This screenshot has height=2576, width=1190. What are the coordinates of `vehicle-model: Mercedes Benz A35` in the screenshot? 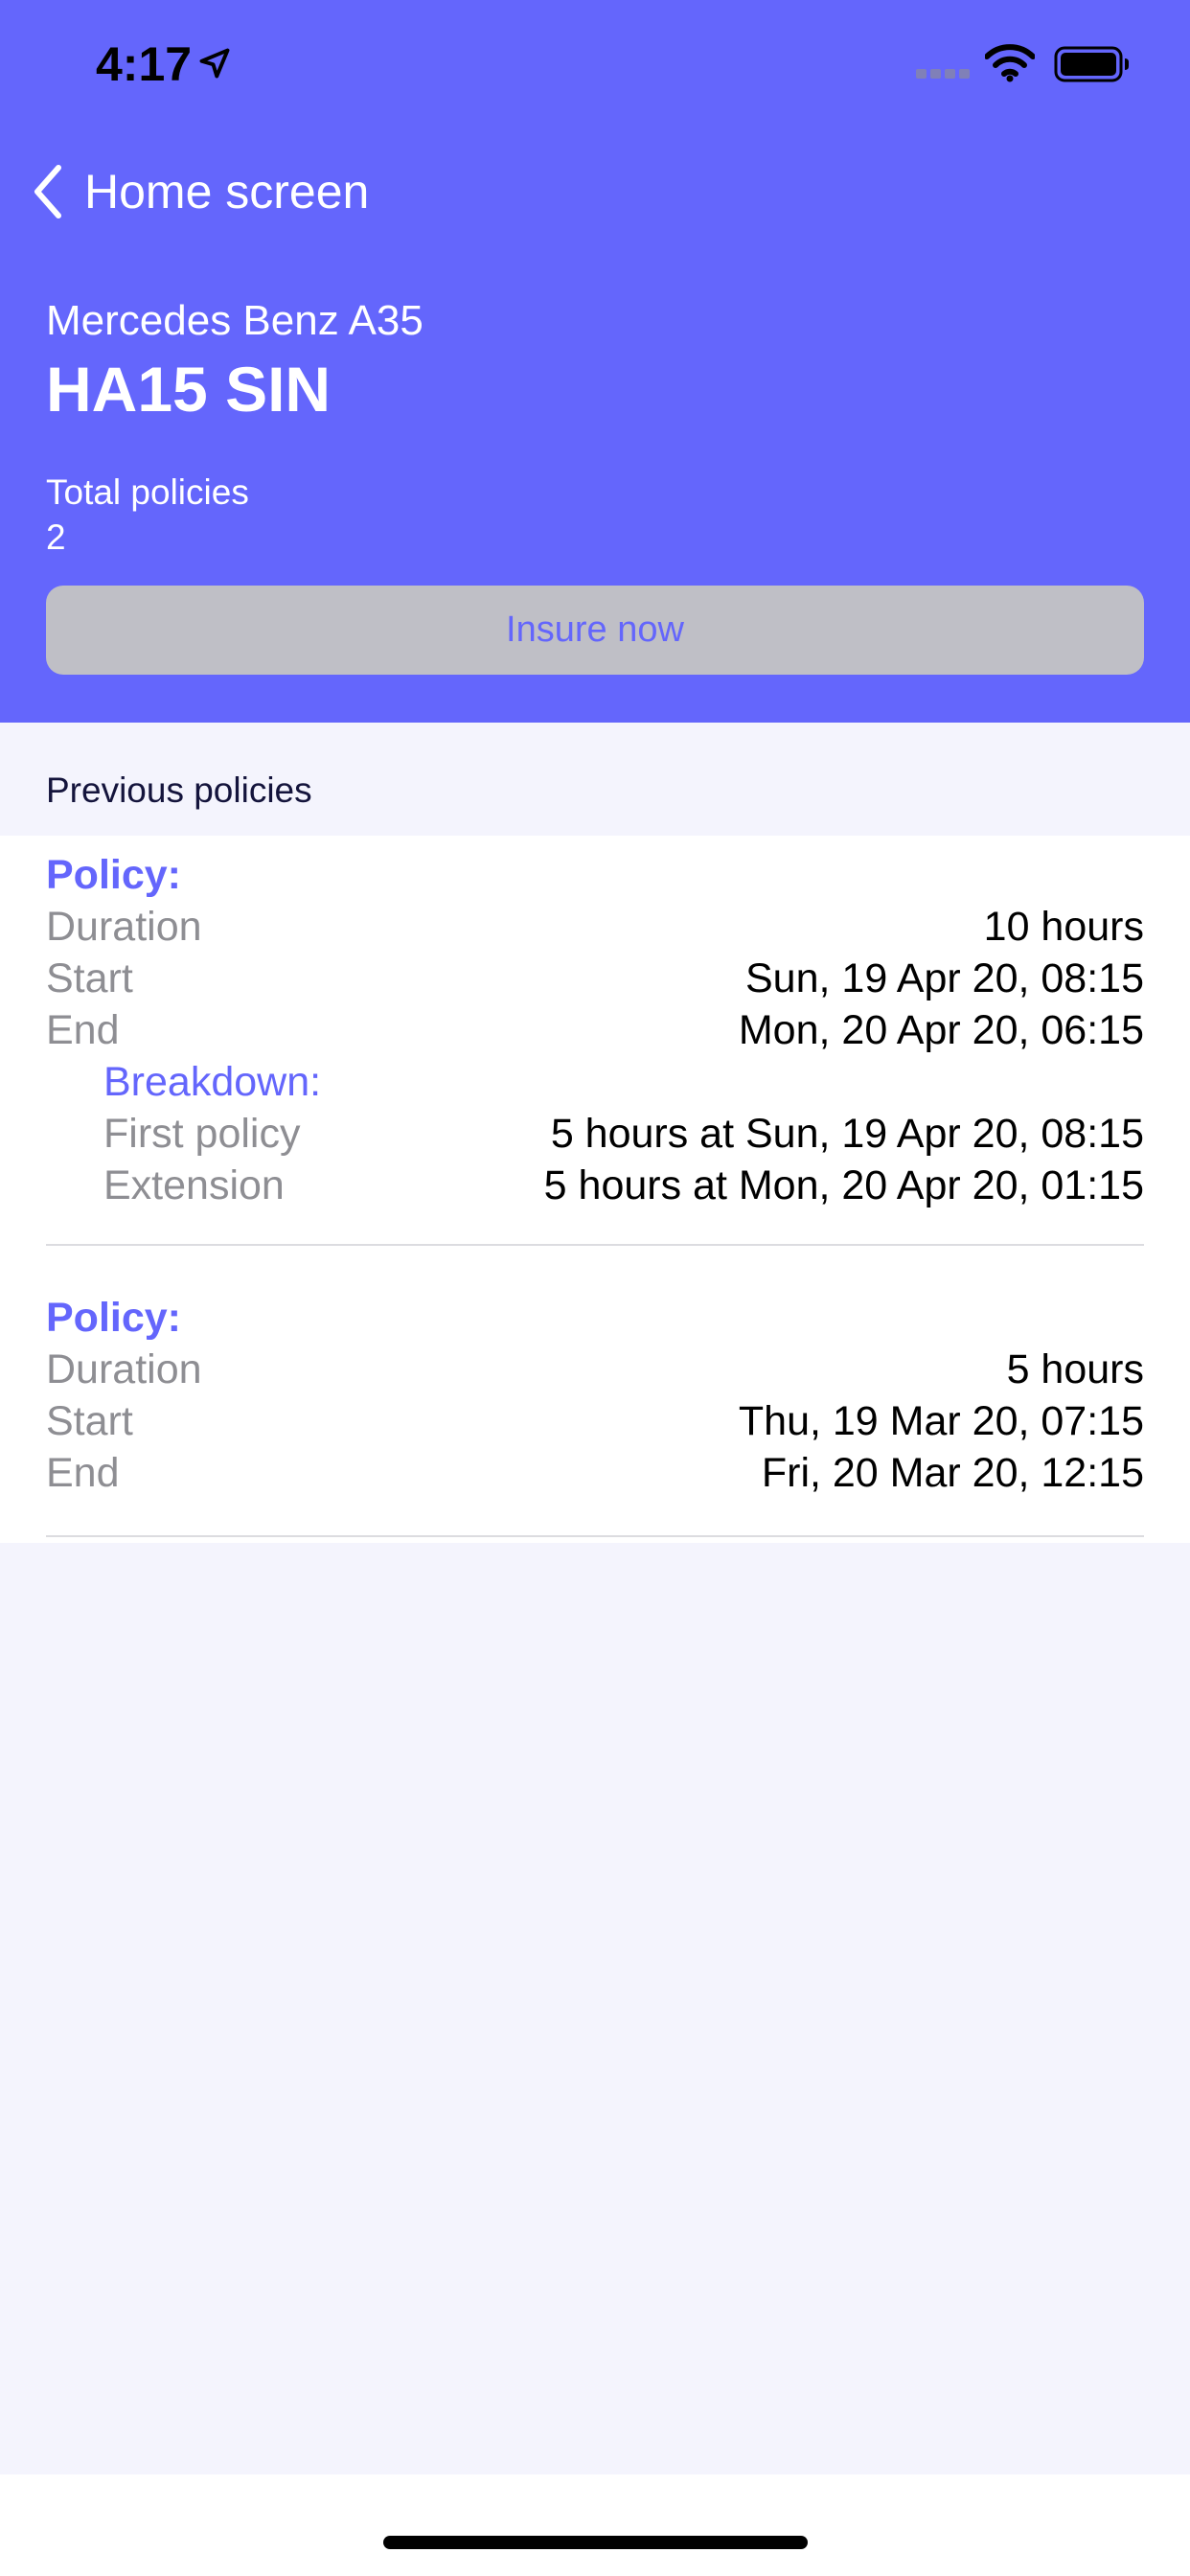 It's located at (234, 320).